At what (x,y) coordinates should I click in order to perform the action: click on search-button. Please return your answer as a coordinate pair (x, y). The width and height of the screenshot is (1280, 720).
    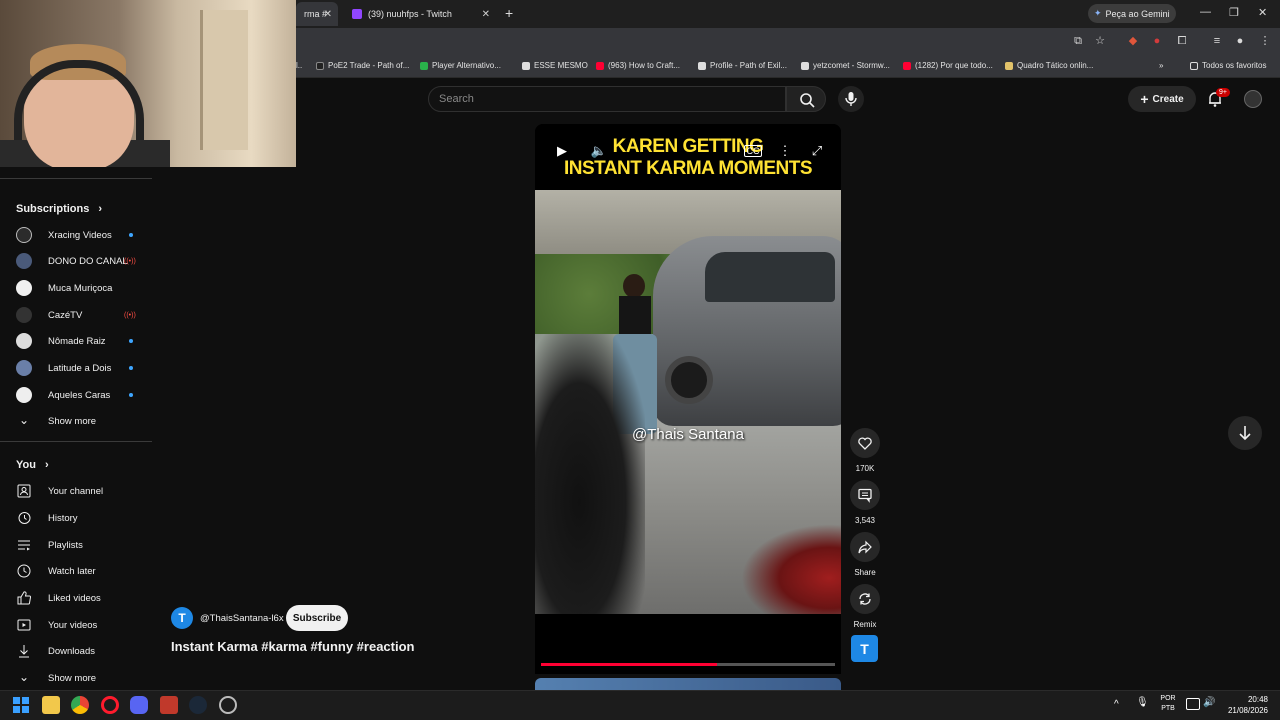
    Looking at the image, I should click on (806, 99).